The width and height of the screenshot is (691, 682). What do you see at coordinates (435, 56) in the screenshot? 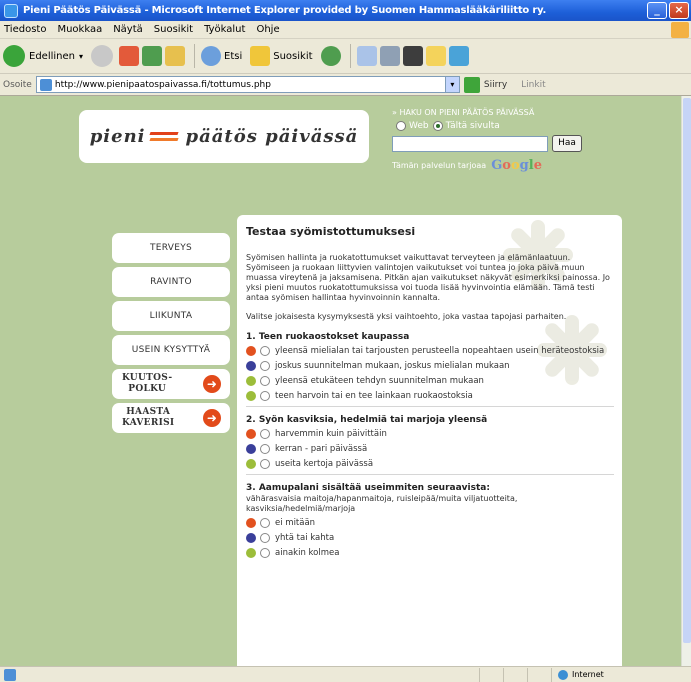
I see `folder-icon` at bounding box center [435, 56].